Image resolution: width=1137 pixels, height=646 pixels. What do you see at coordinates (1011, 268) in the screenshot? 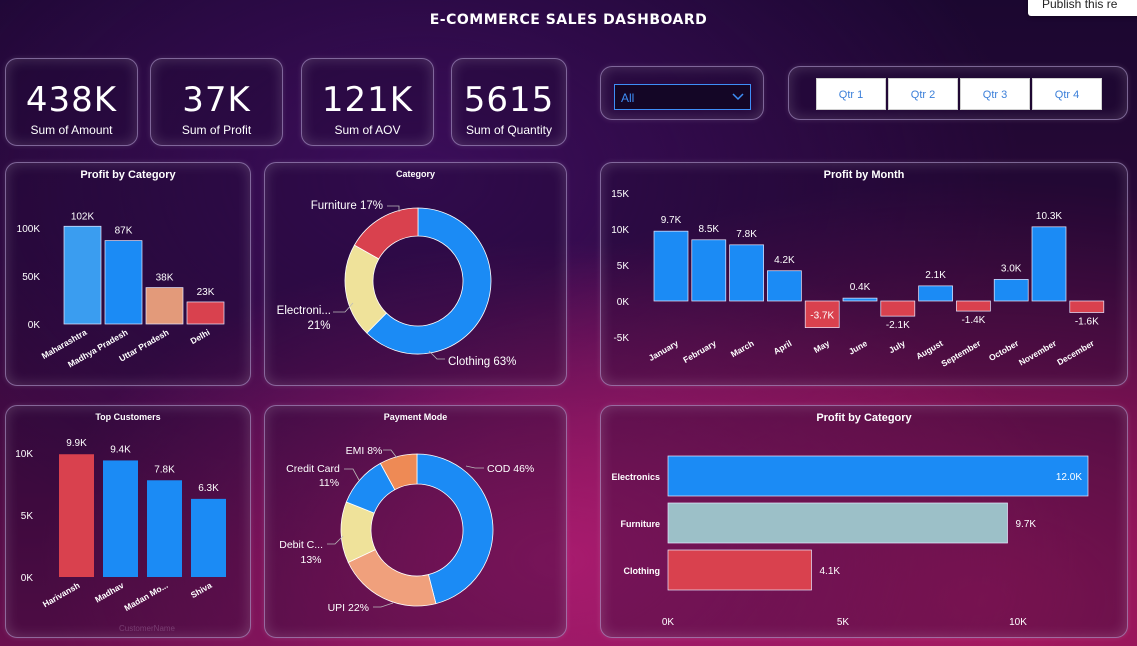
I see `data-label: 3.0K` at bounding box center [1011, 268].